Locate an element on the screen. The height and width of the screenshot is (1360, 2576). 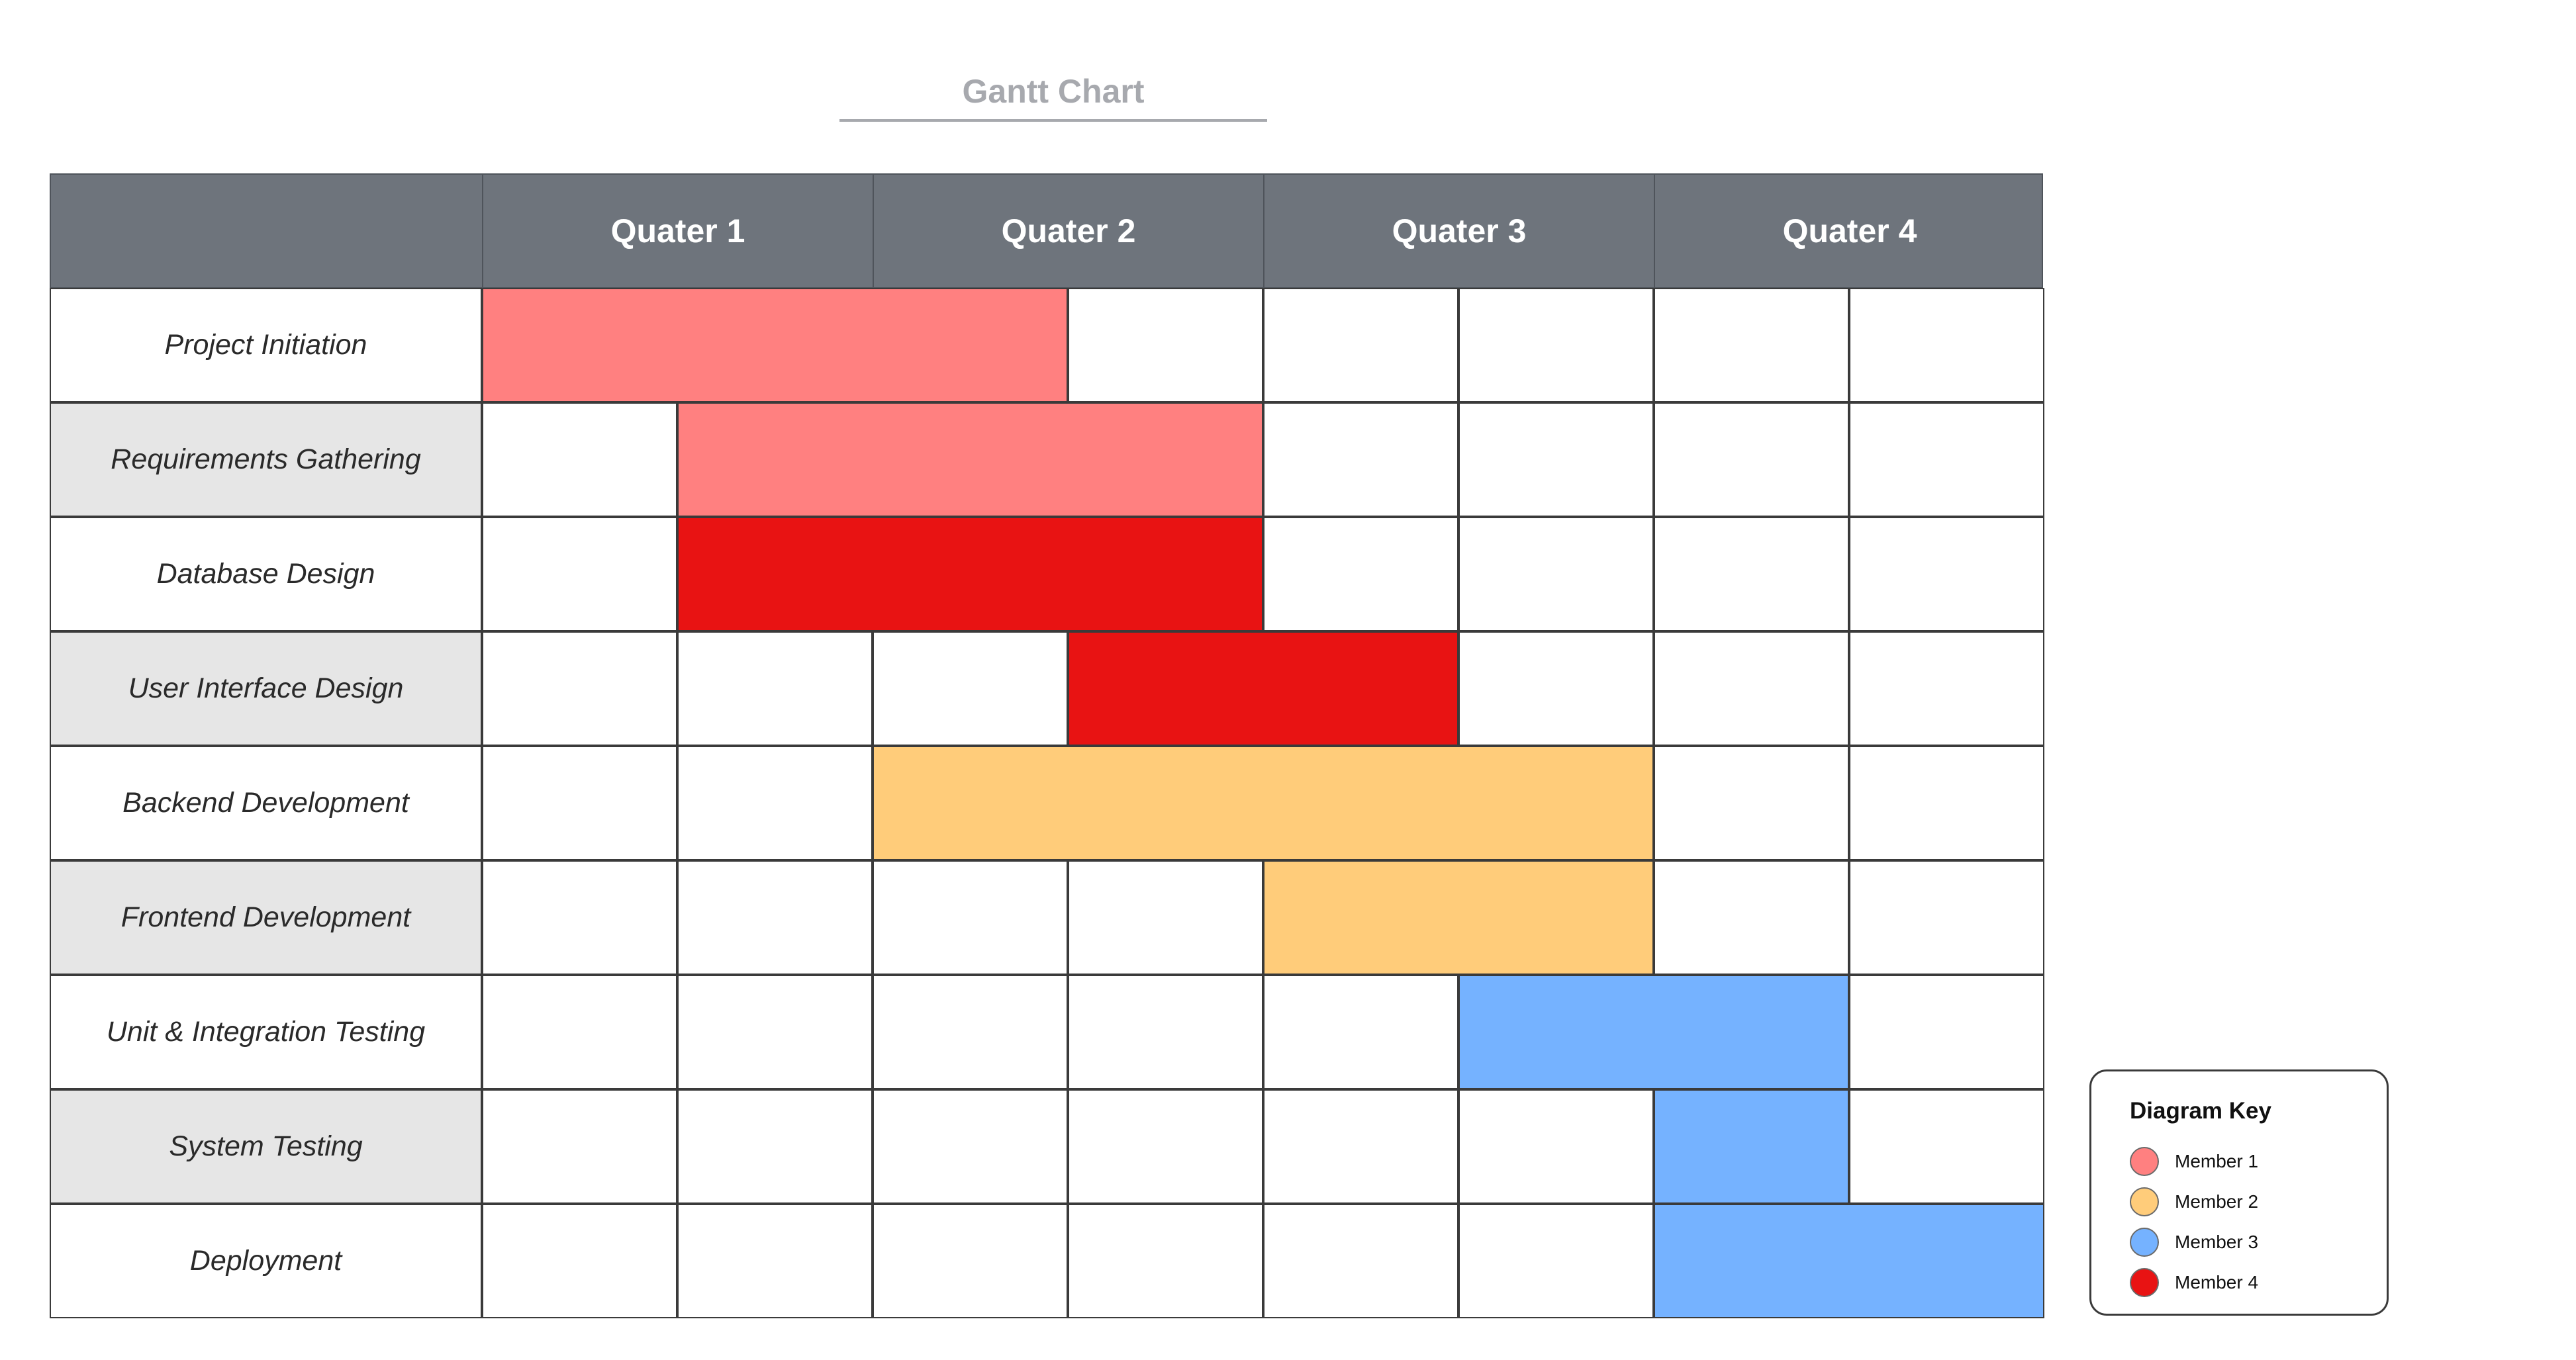
task-row: Frontend Development is located at coordinates (1047, 917).